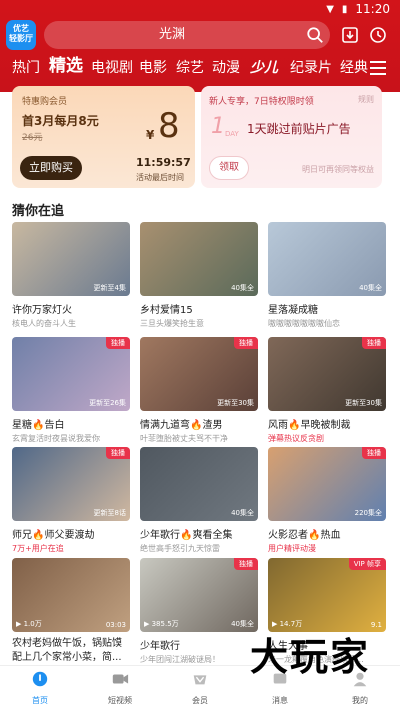 The width and height of the screenshot is (400, 711). Describe the element at coordinates (56, 438) in the screenshot. I see `card-subtitle: 玄霄复活时夜昙说我爱你` at that location.